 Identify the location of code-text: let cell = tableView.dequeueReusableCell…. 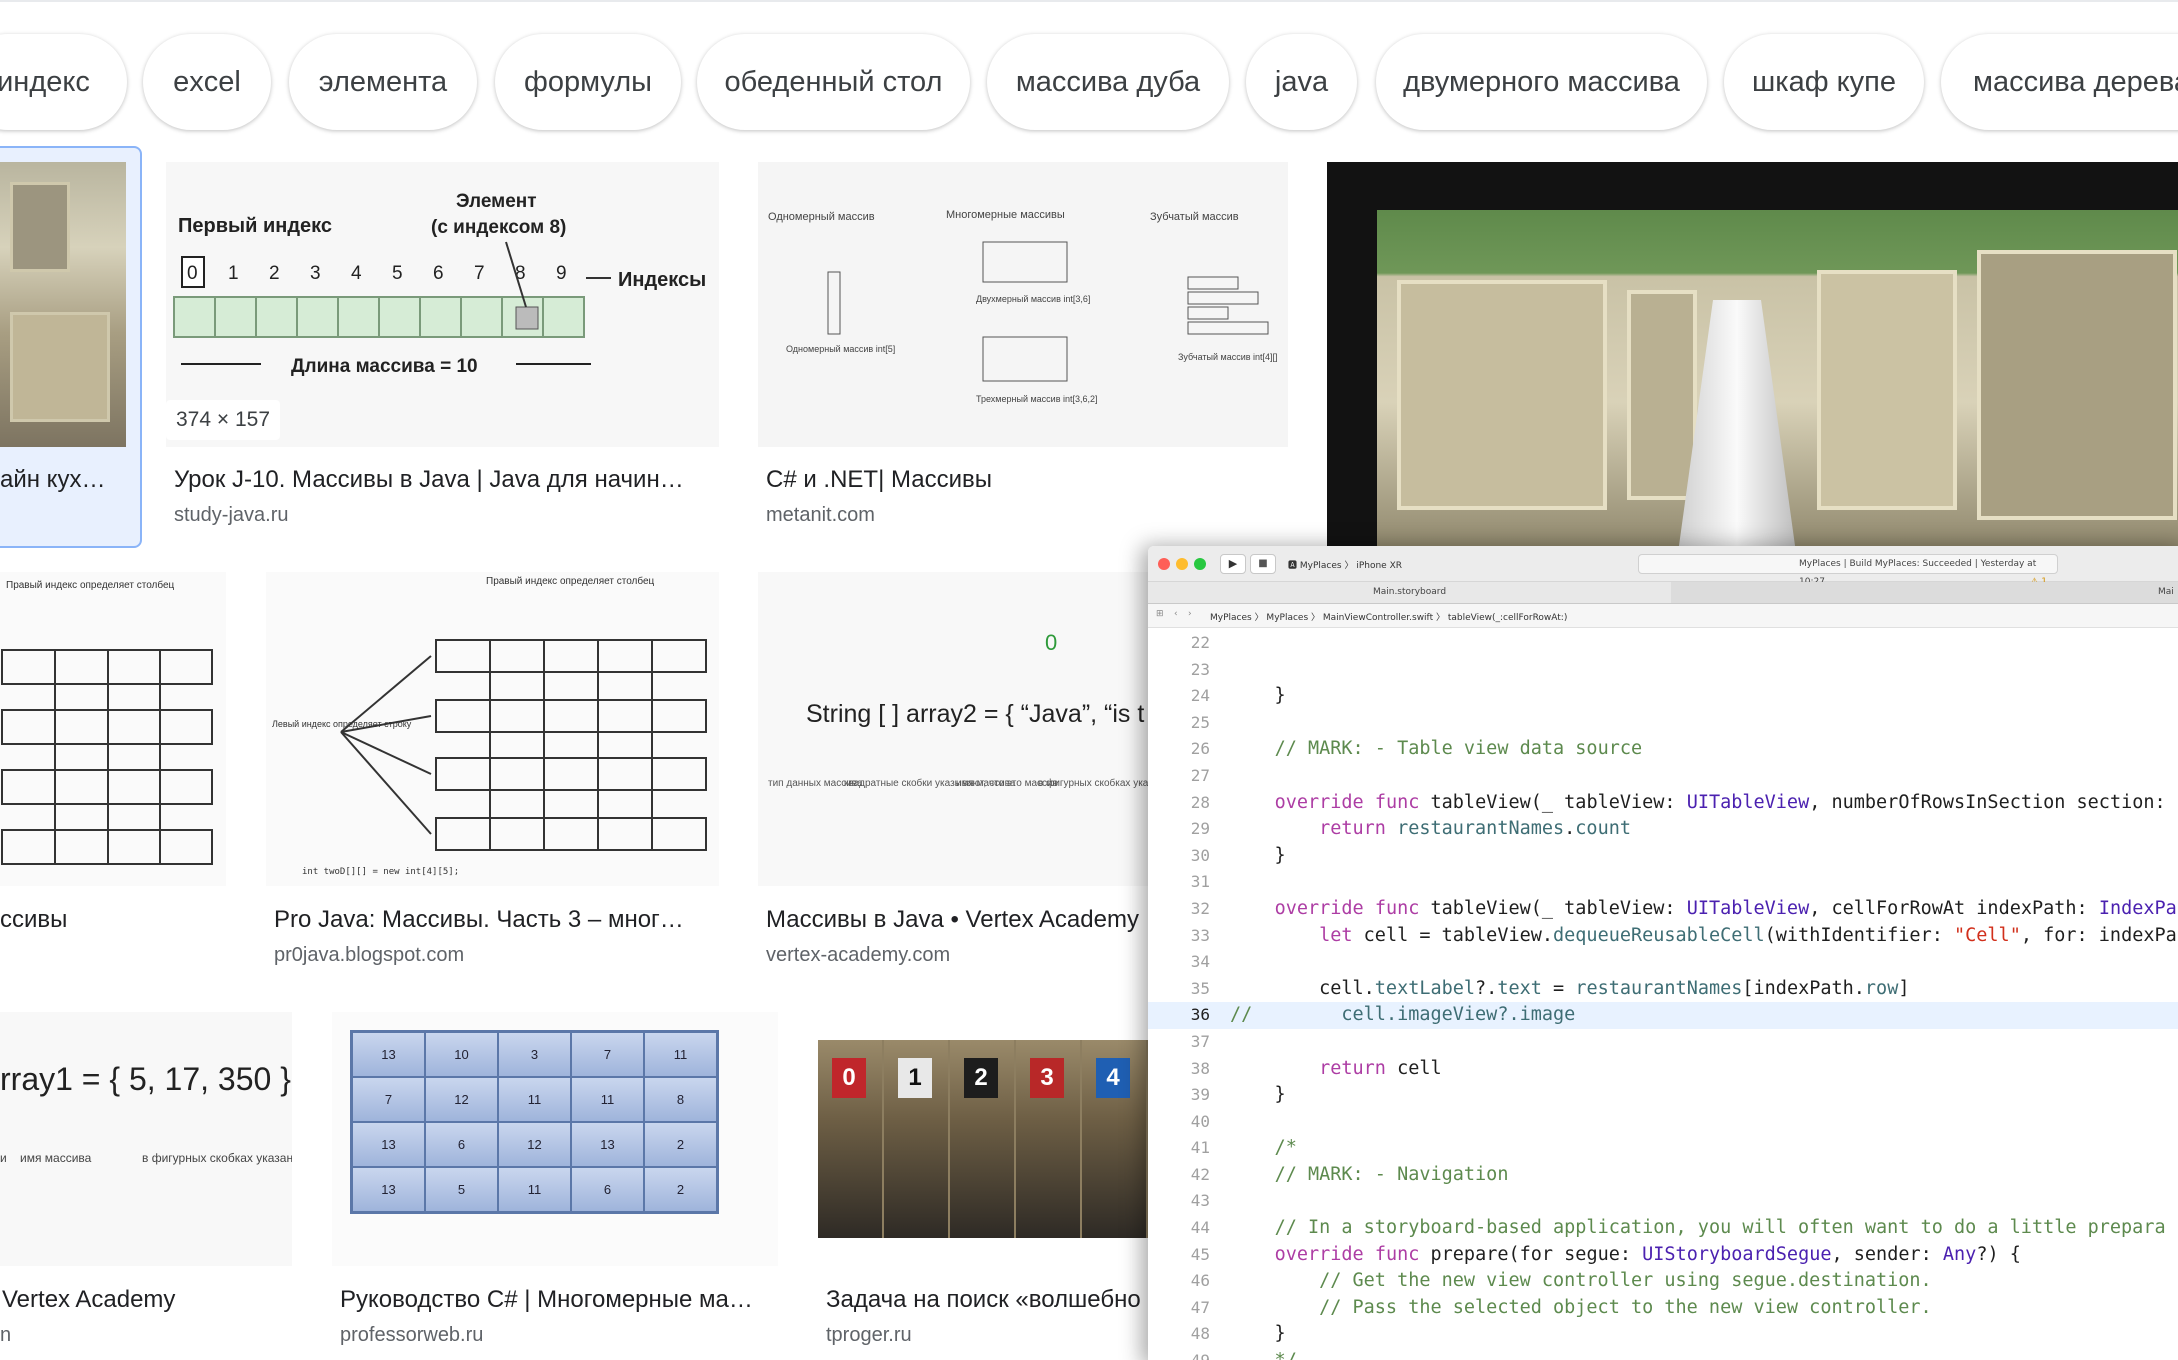
(1703, 936).